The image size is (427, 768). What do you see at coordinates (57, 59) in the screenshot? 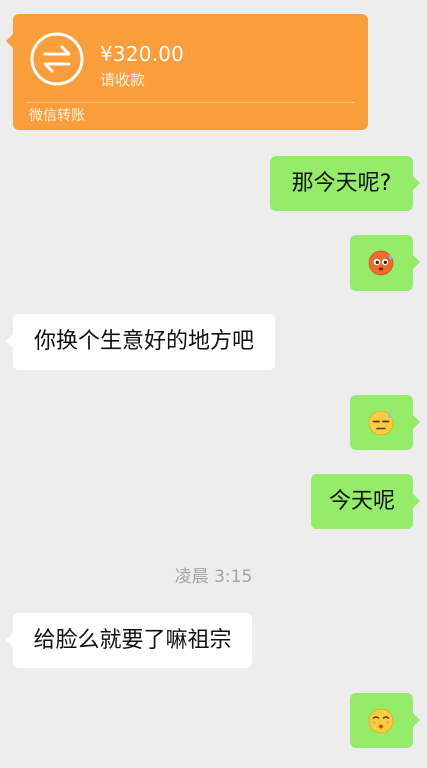
I see `transfer-arrows-icon` at bounding box center [57, 59].